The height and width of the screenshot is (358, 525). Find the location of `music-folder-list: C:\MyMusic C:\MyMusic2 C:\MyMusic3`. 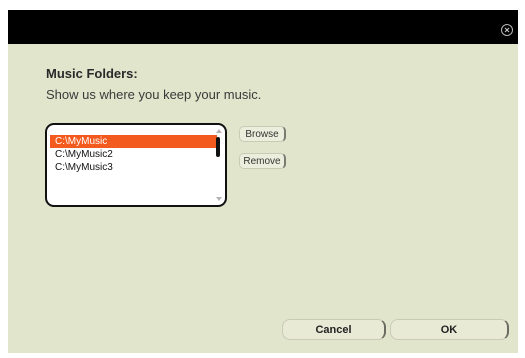

music-folder-list: C:\MyMusic C:\MyMusic2 C:\MyMusic3 is located at coordinates (136, 165).